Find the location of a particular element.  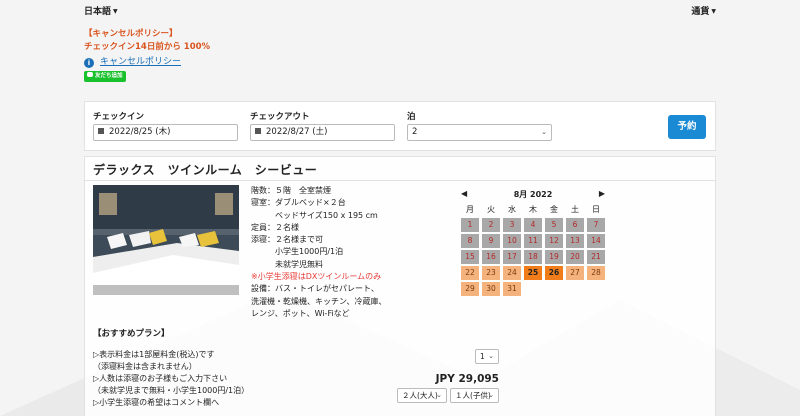

line-chat-icon is located at coordinates (90, 74).